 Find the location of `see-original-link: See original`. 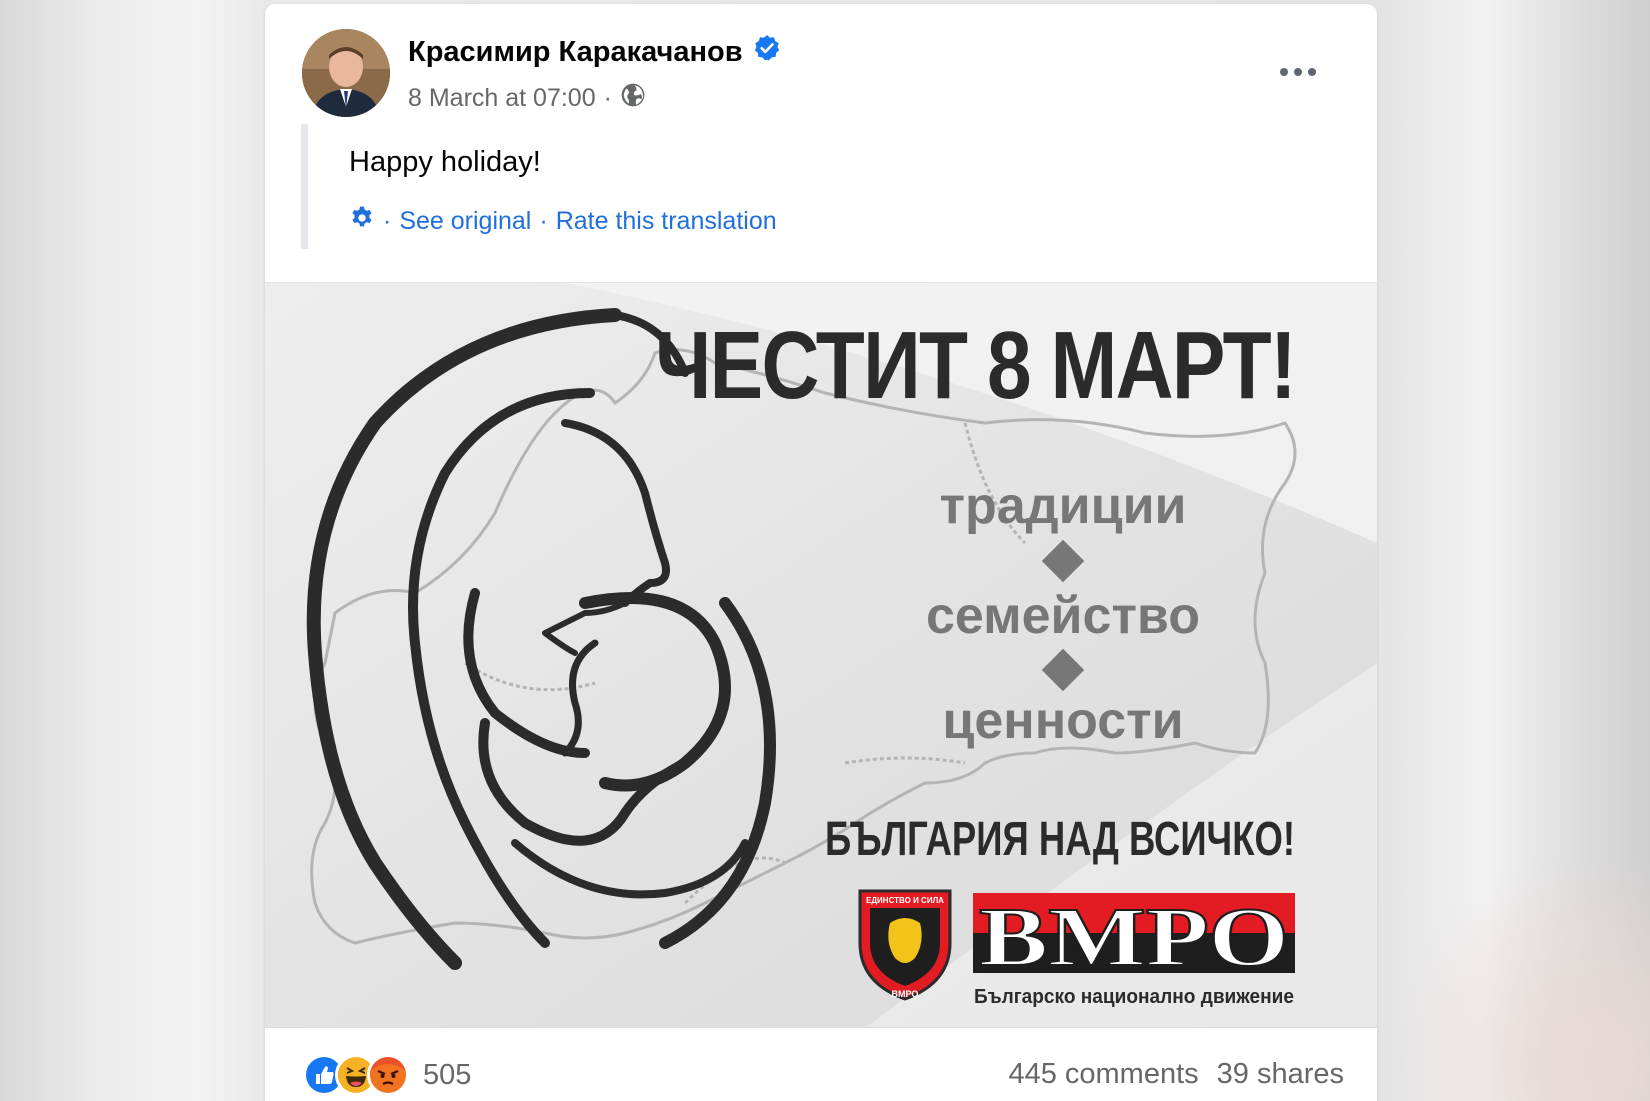

see-original-link: See original is located at coordinates (465, 221).